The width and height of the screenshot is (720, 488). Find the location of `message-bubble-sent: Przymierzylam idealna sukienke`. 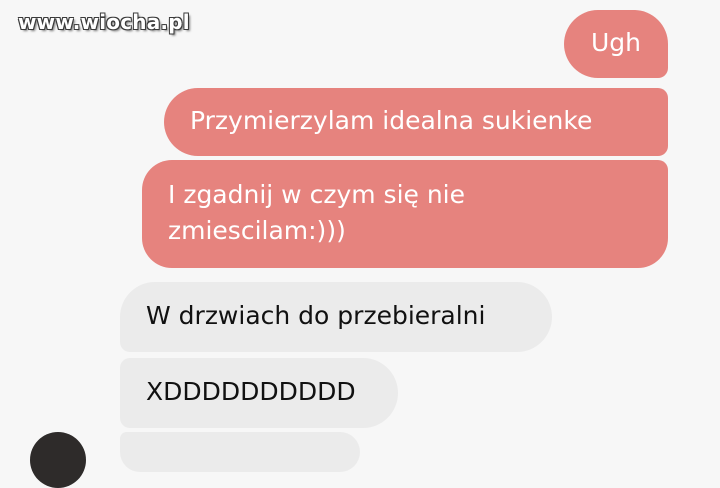

message-bubble-sent: Przymierzylam idealna sukienke is located at coordinates (416, 122).